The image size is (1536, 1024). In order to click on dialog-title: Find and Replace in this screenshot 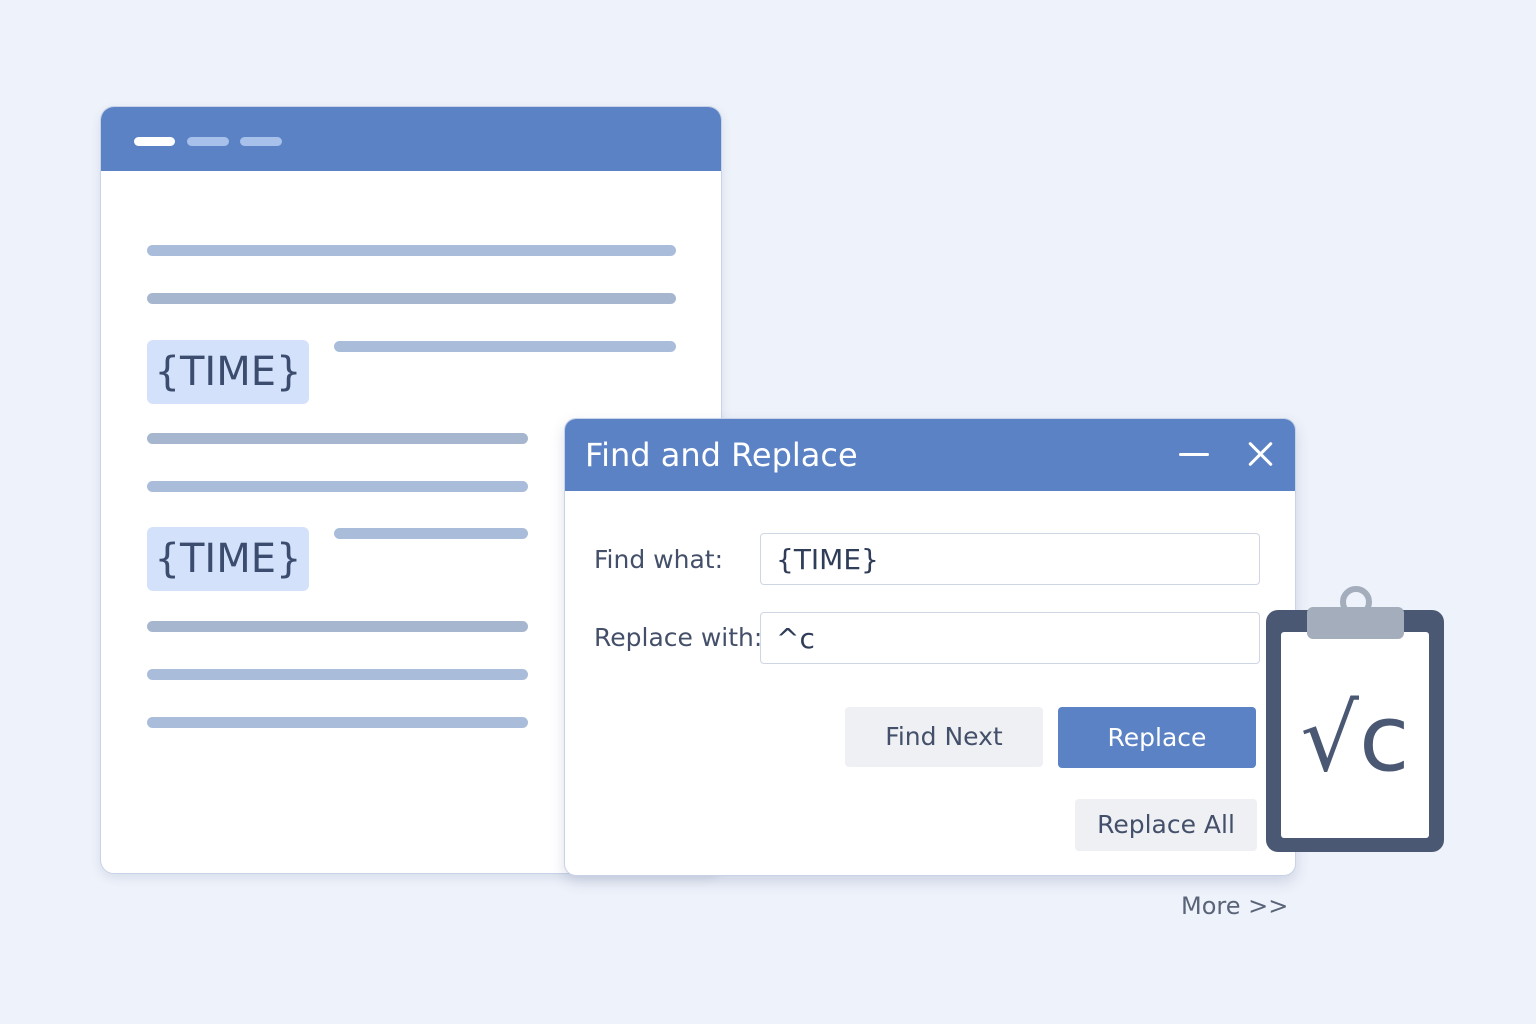, I will do `click(721, 455)`.